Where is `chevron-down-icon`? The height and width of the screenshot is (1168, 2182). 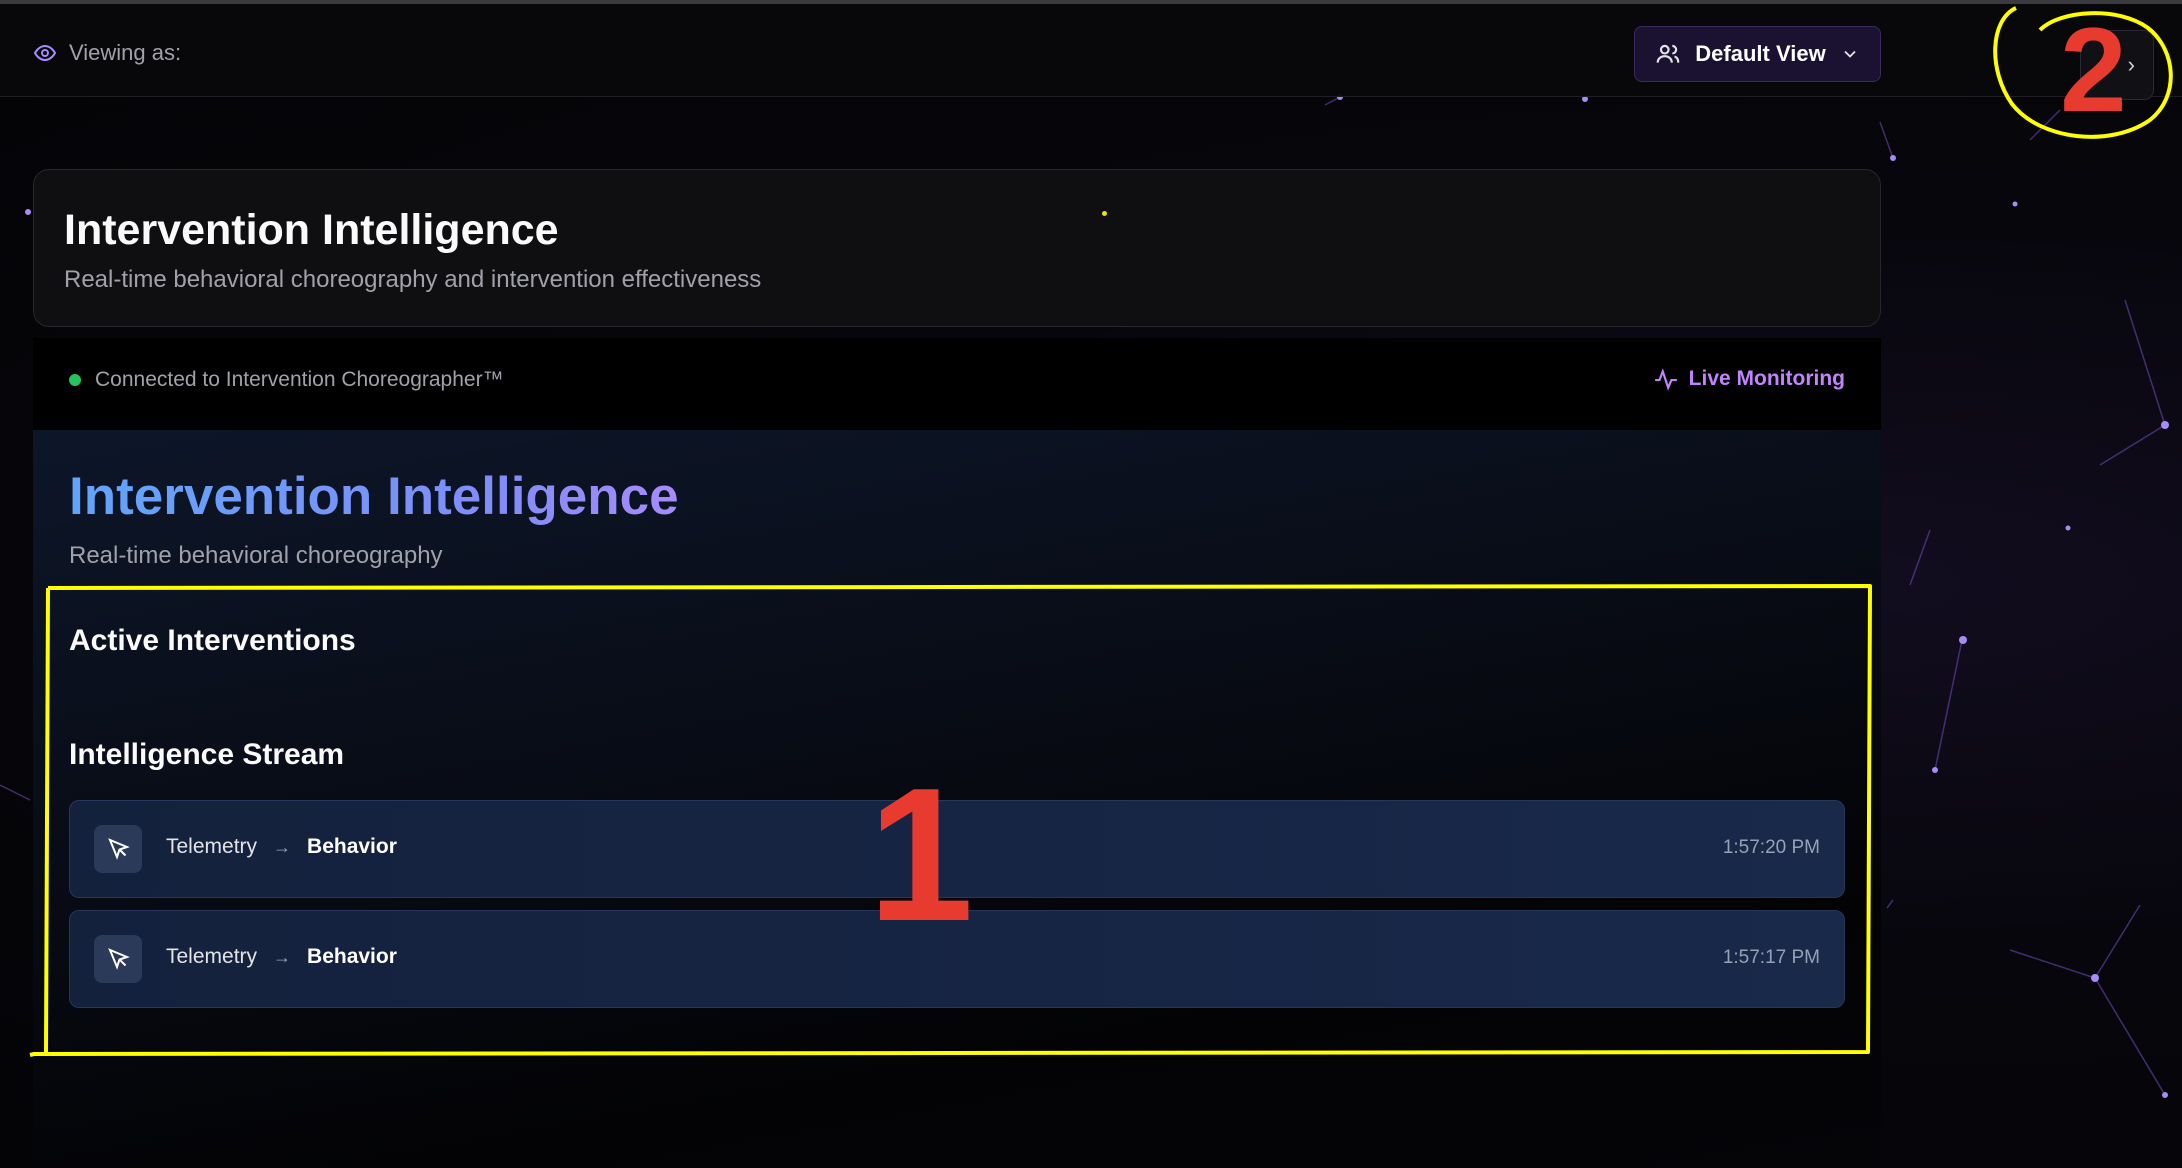
chevron-down-icon is located at coordinates (1850, 54).